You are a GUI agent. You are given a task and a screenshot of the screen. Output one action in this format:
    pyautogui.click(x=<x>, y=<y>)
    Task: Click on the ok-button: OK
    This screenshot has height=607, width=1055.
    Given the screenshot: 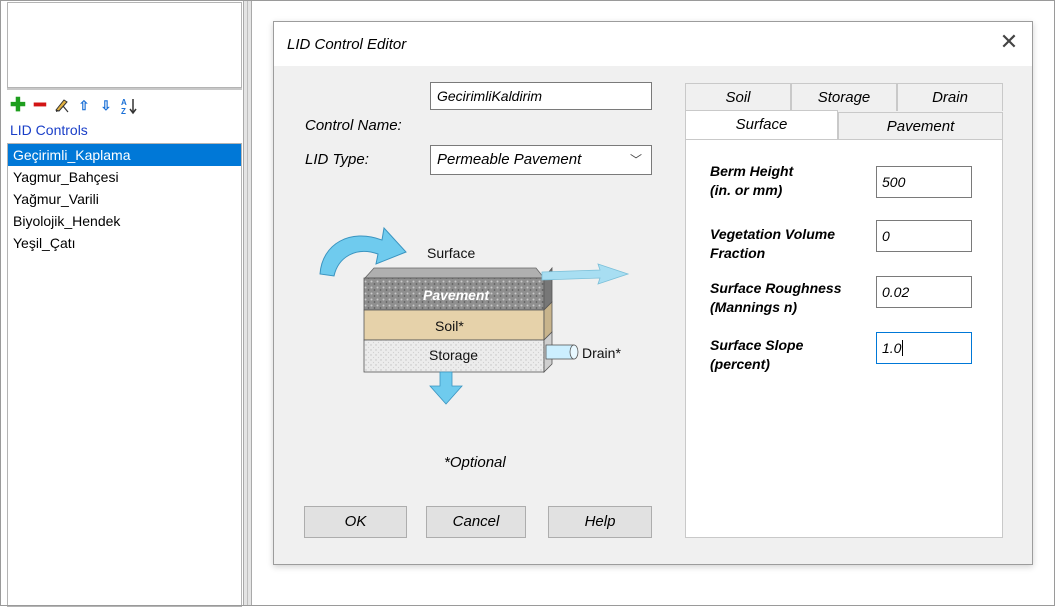 What is the action you would take?
    pyautogui.click(x=355, y=522)
    